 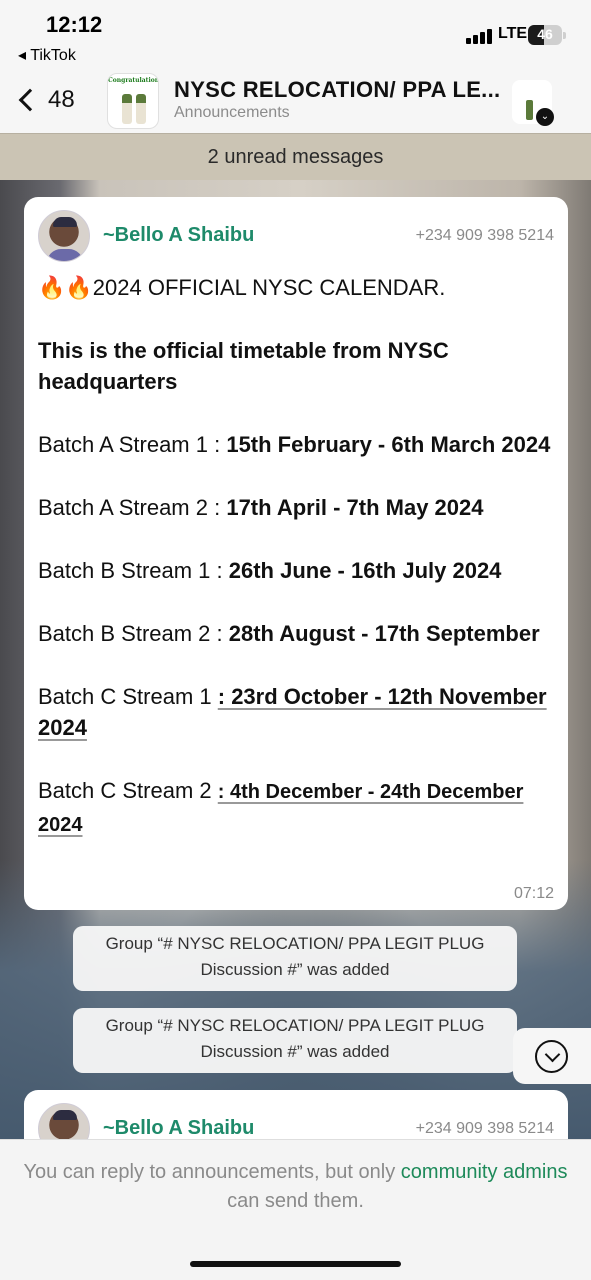 What do you see at coordinates (295, 1264) in the screenshot?
I see `home-indicator` at bounding box center [295, 1264].